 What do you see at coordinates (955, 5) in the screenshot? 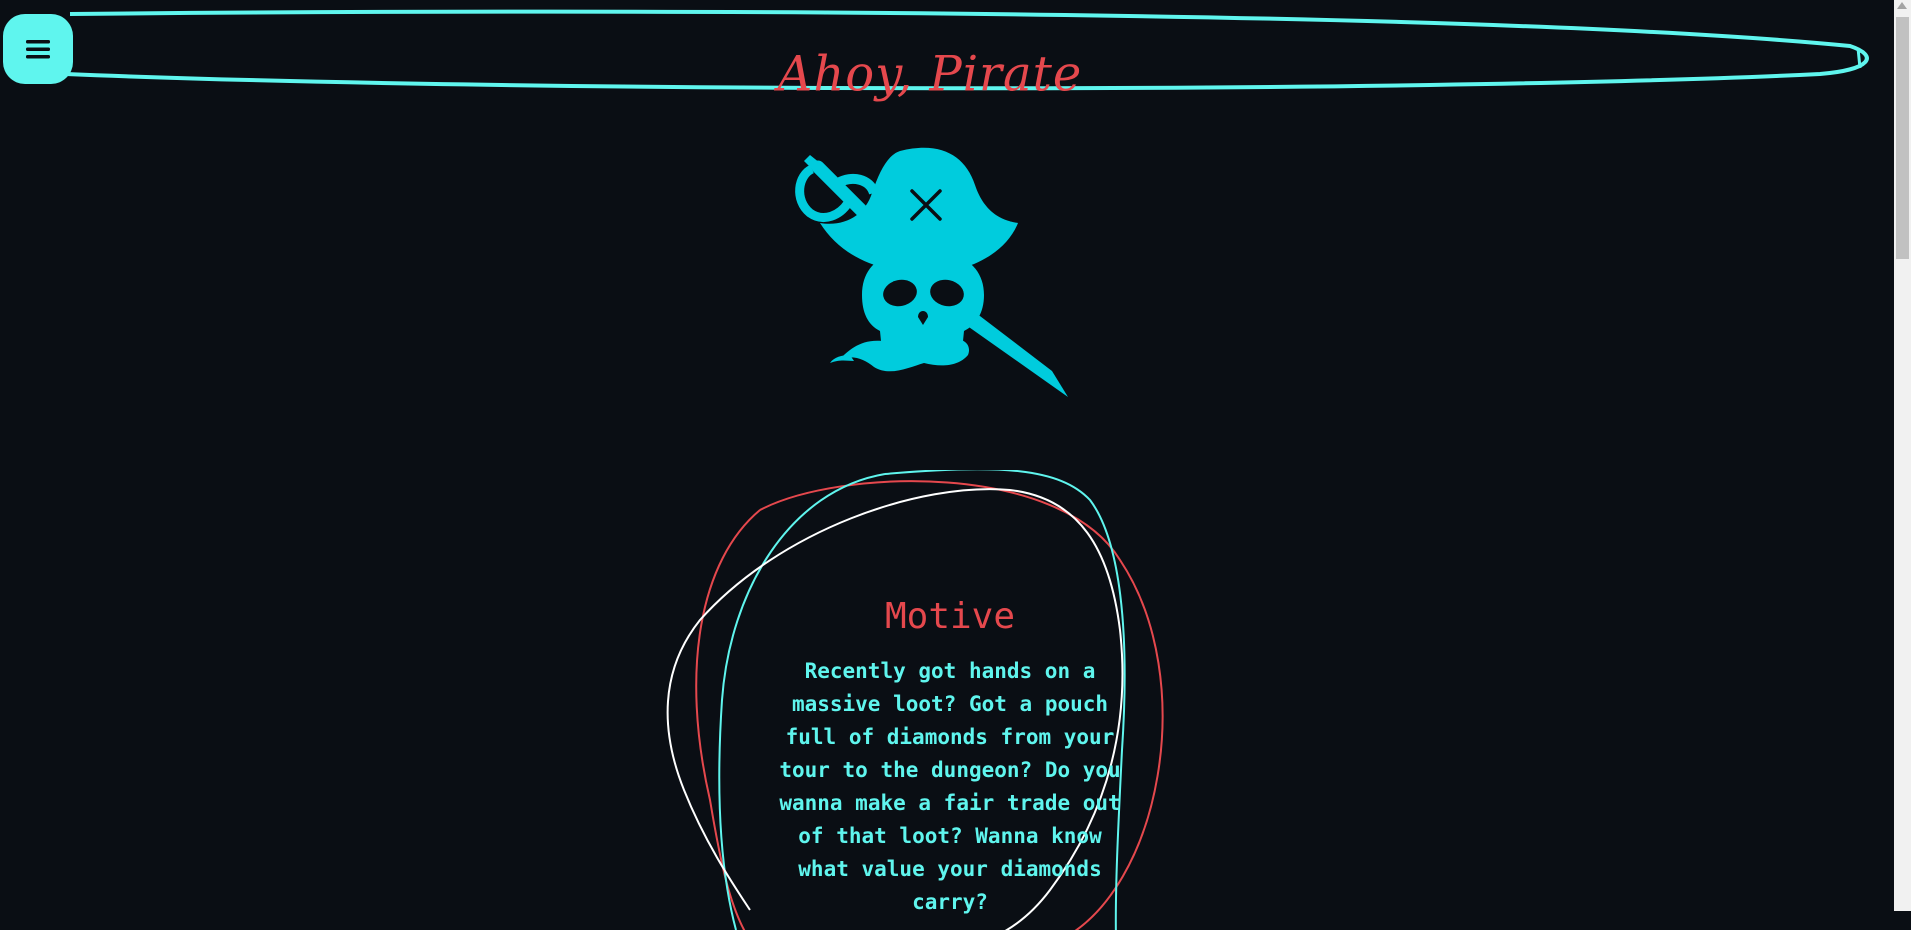
I see `window-top-strip` at bounding box center [955, 5].